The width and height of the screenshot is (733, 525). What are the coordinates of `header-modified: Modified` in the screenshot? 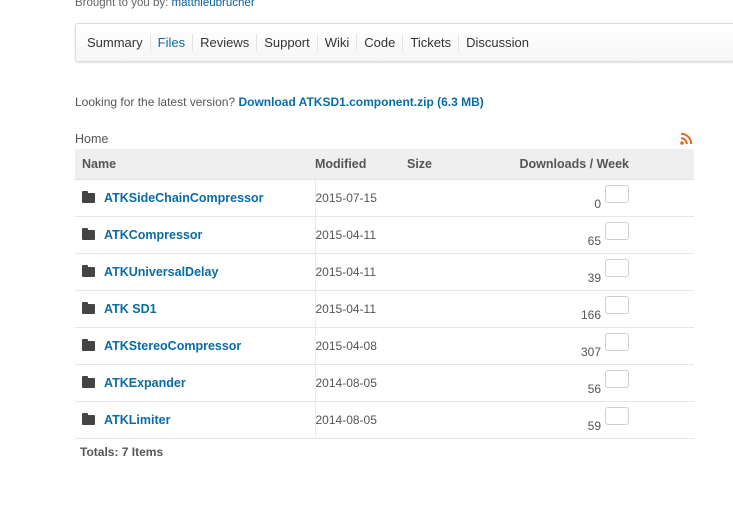 It's located at (361, 164).